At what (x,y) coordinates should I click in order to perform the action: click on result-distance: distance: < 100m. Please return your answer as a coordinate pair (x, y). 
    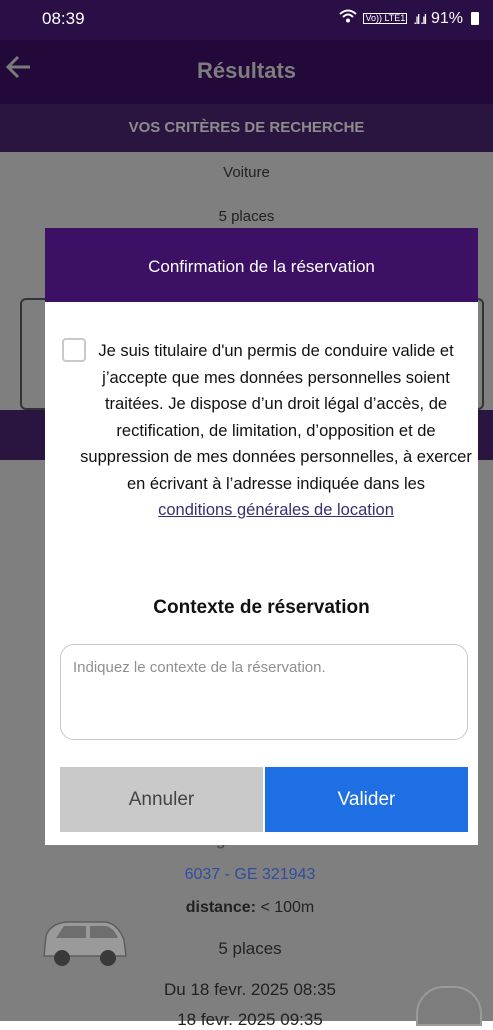
    Looking at the image, I should click on (250, 908).